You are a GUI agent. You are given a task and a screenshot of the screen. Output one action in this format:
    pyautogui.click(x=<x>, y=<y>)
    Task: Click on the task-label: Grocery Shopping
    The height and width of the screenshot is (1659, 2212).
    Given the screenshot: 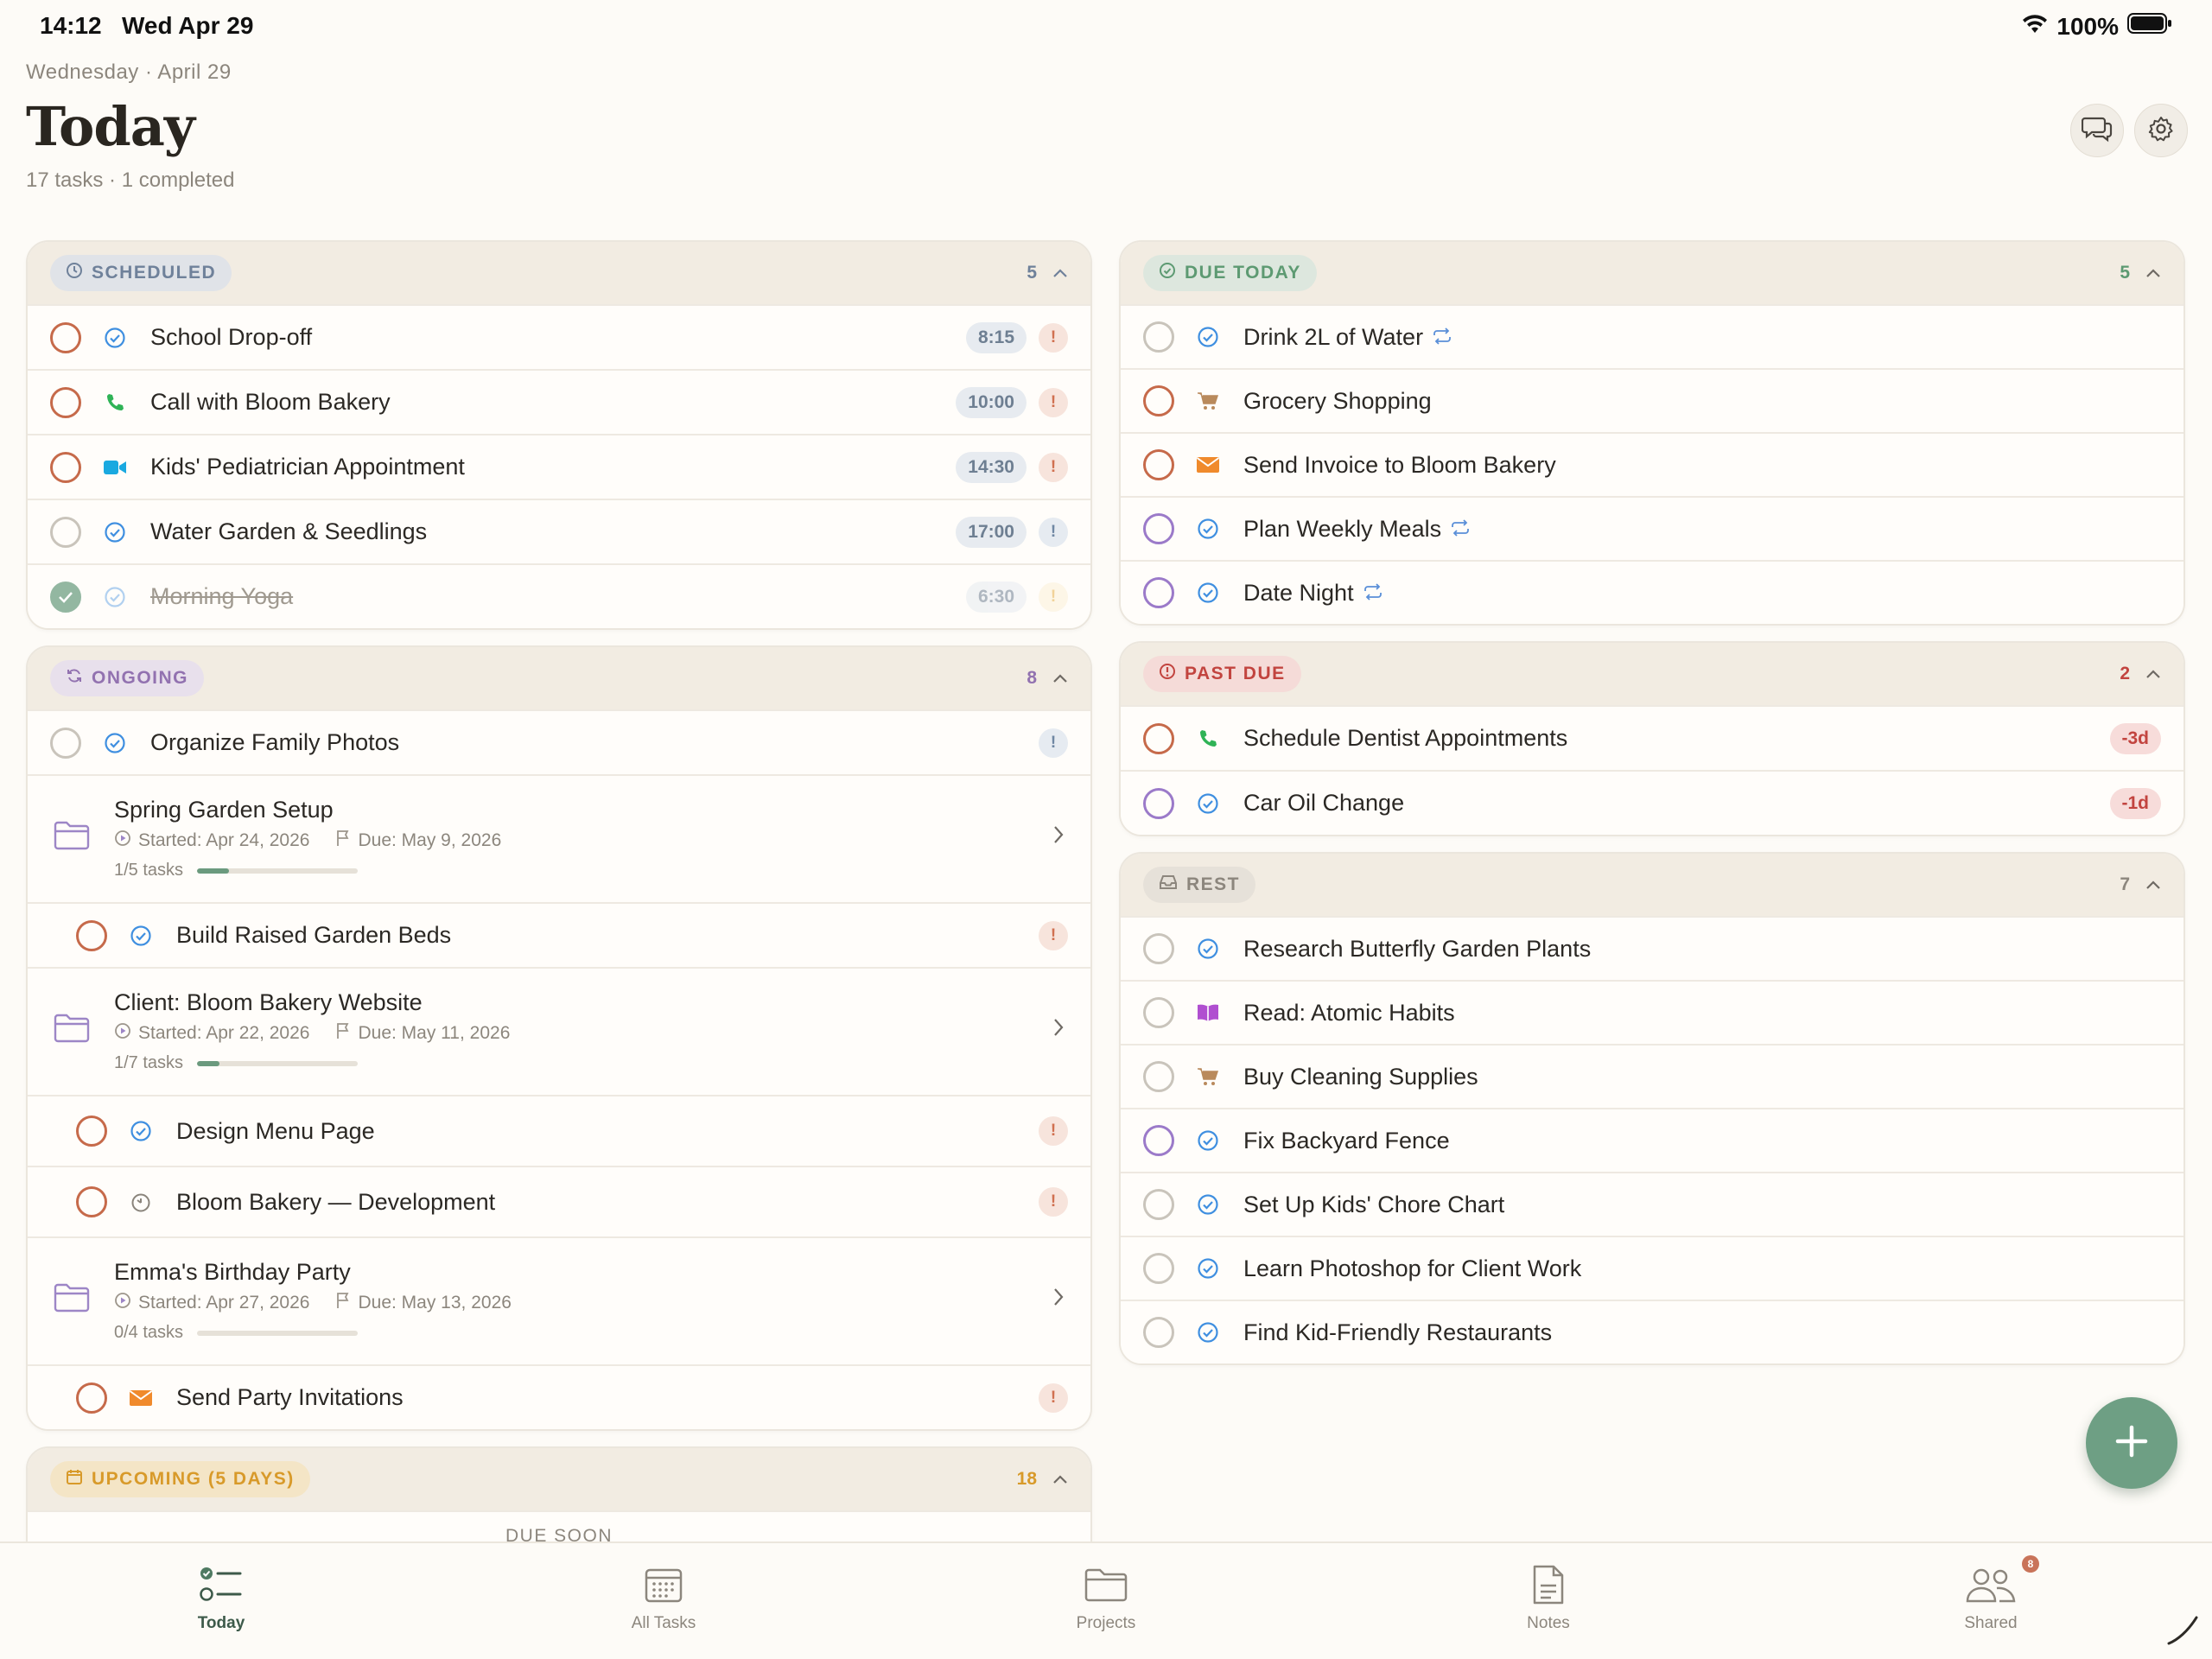 What is the action you would take?
    pyautogui.click(x=1337, y=400)
    